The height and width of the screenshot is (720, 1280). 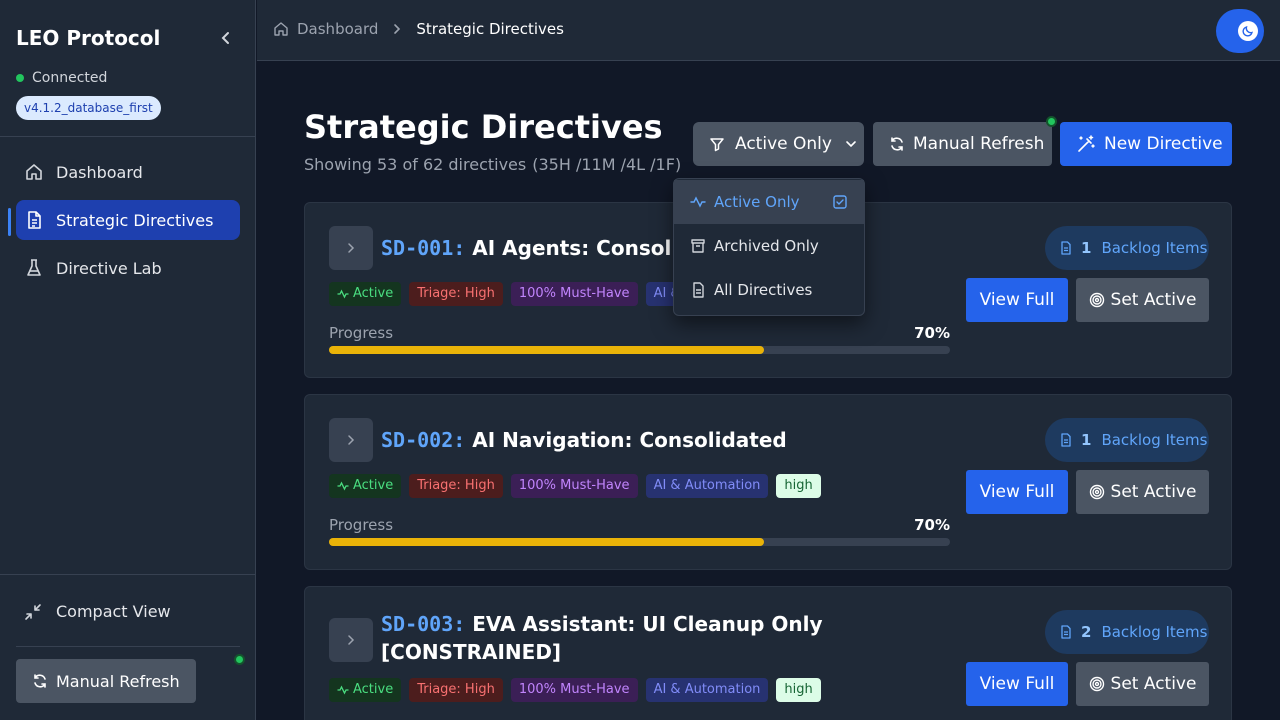 What do you see at coordinates (757, 202) in the screenshot?
I see `filter-option-label: Active Only` at bounding box center [757, 202].